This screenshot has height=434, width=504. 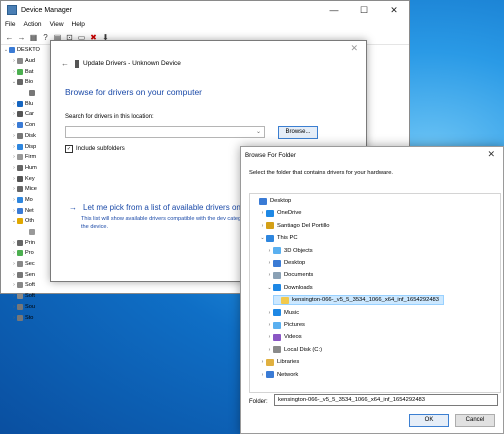 What do you see at coordinates (12, 10) in the screenshot?
I see `device-manager-icon` at bounding box center [12, 10].